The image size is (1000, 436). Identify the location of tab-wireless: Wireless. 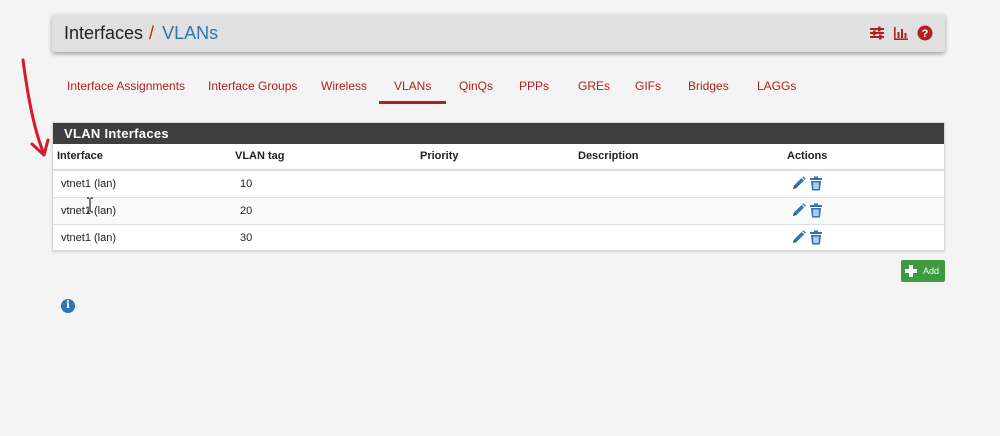
(344, 87).